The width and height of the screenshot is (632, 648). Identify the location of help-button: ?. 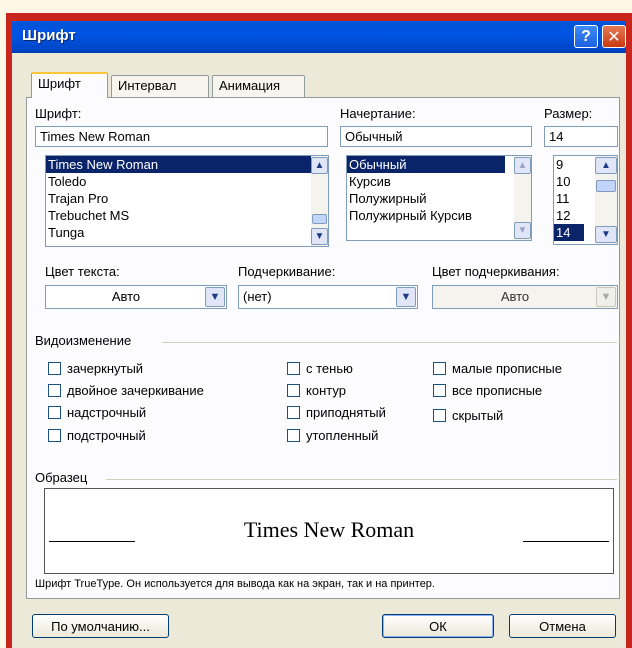
(586, 36).